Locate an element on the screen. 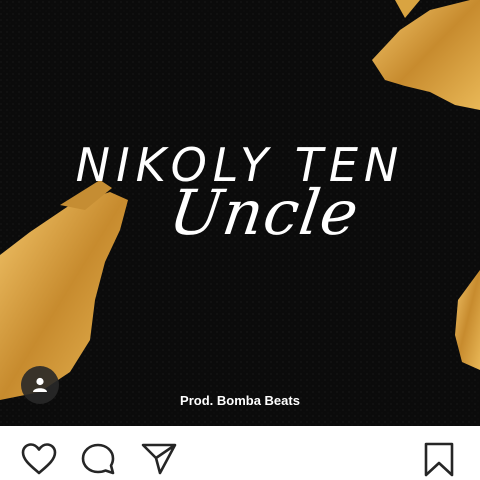 The height and width of the screenshot is (480, 480). save-button is located at coordinates (440, 459).